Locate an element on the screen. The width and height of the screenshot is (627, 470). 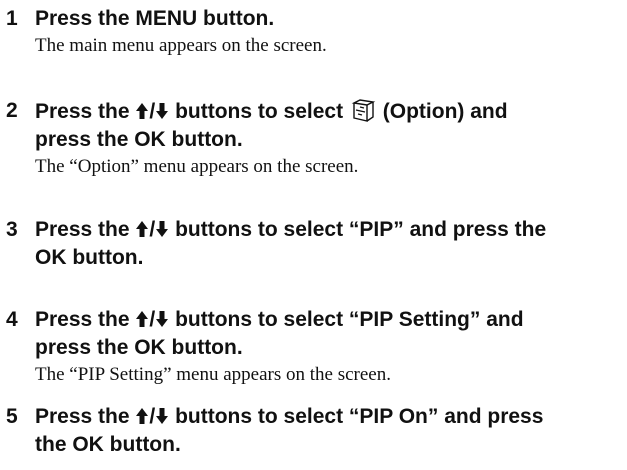
step-title: Press the MENU button. is located at coordinates (330, 19).